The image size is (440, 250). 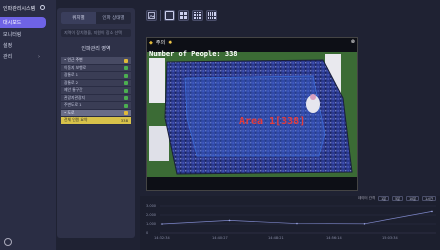 I want to click on nav-item-label: 대시보드, so click(x=12, y=23).